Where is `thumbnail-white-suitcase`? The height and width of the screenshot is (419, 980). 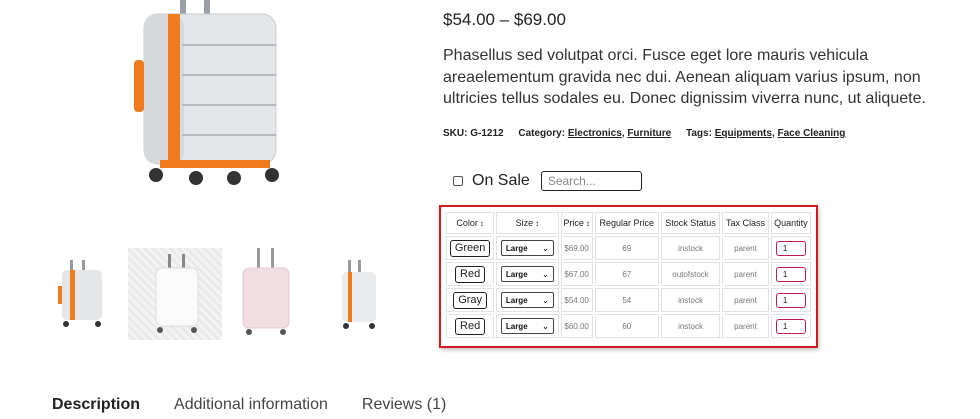 thumbnail-white-suitcase is located at coordinates (175, 294).